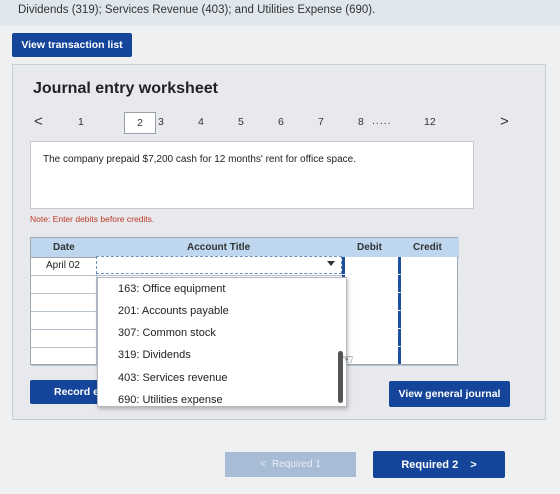  I want to click on required-1-button: < Required 1, so click(290, 464).